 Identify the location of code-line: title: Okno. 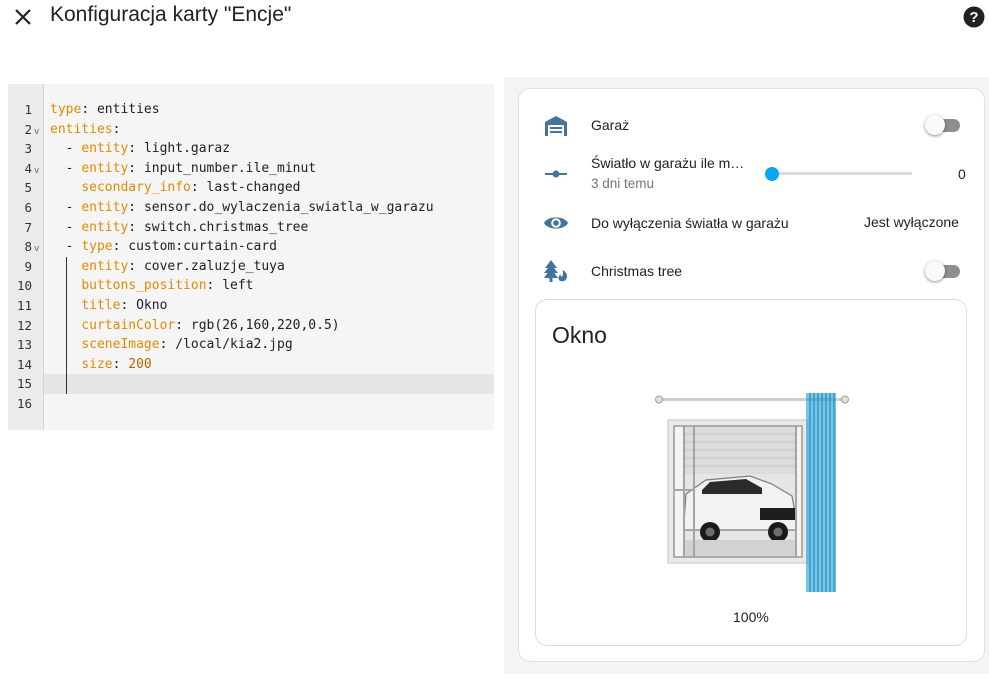
(108, 306).